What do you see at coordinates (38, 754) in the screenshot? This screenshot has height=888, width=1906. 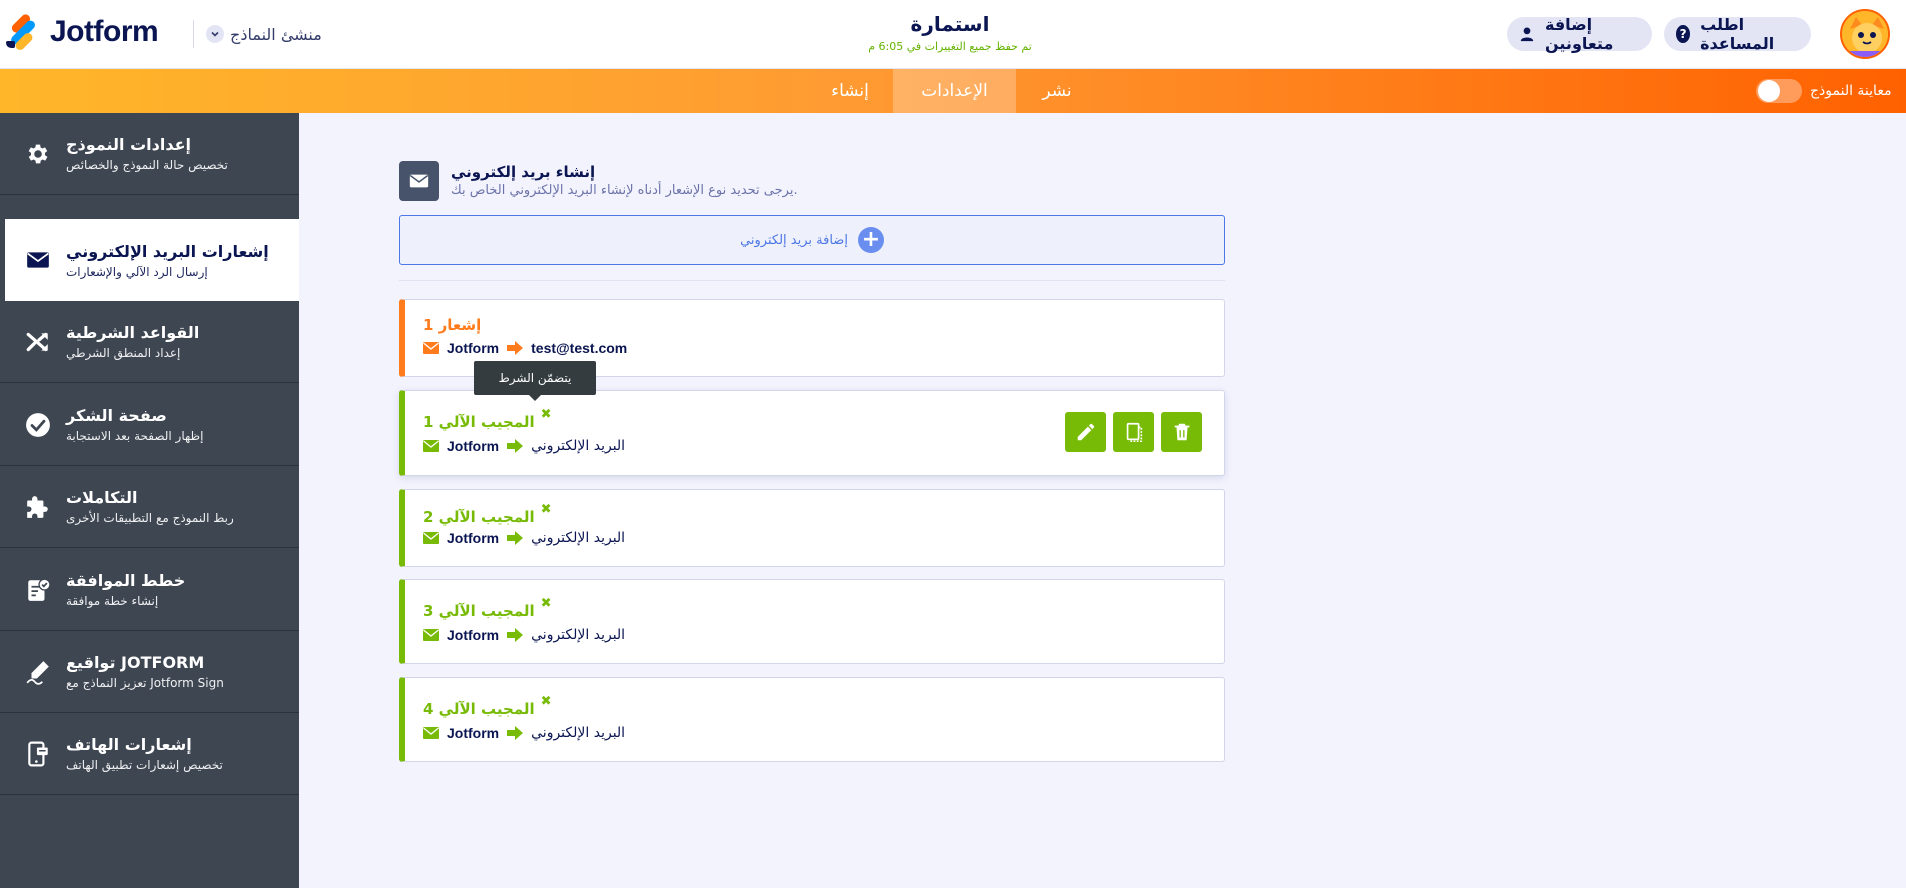 I see `mobile-icon` at bounding box center [38, 754].